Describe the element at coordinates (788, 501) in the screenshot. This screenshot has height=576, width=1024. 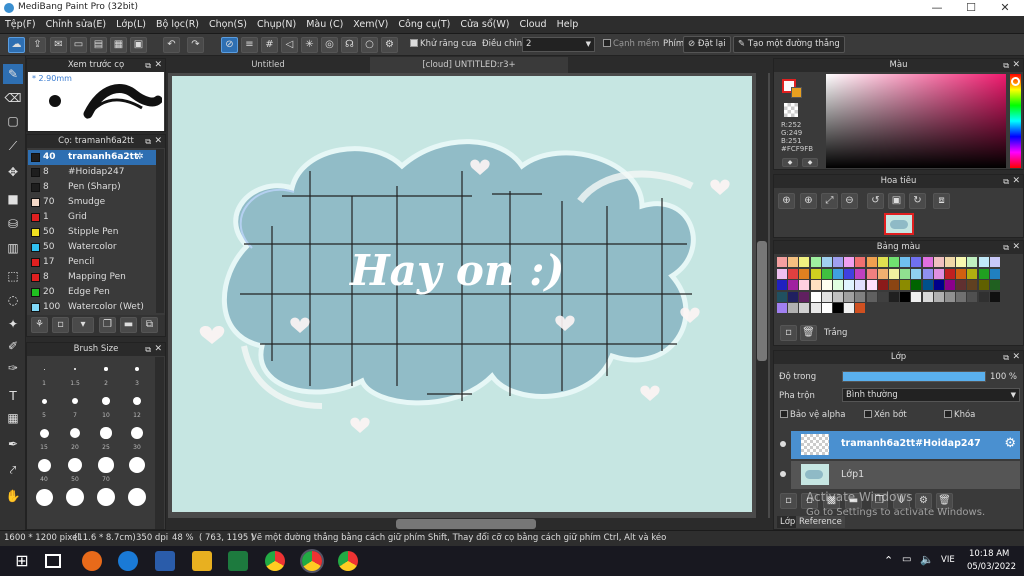
I see `new-layer-icon: ▫` at that location.